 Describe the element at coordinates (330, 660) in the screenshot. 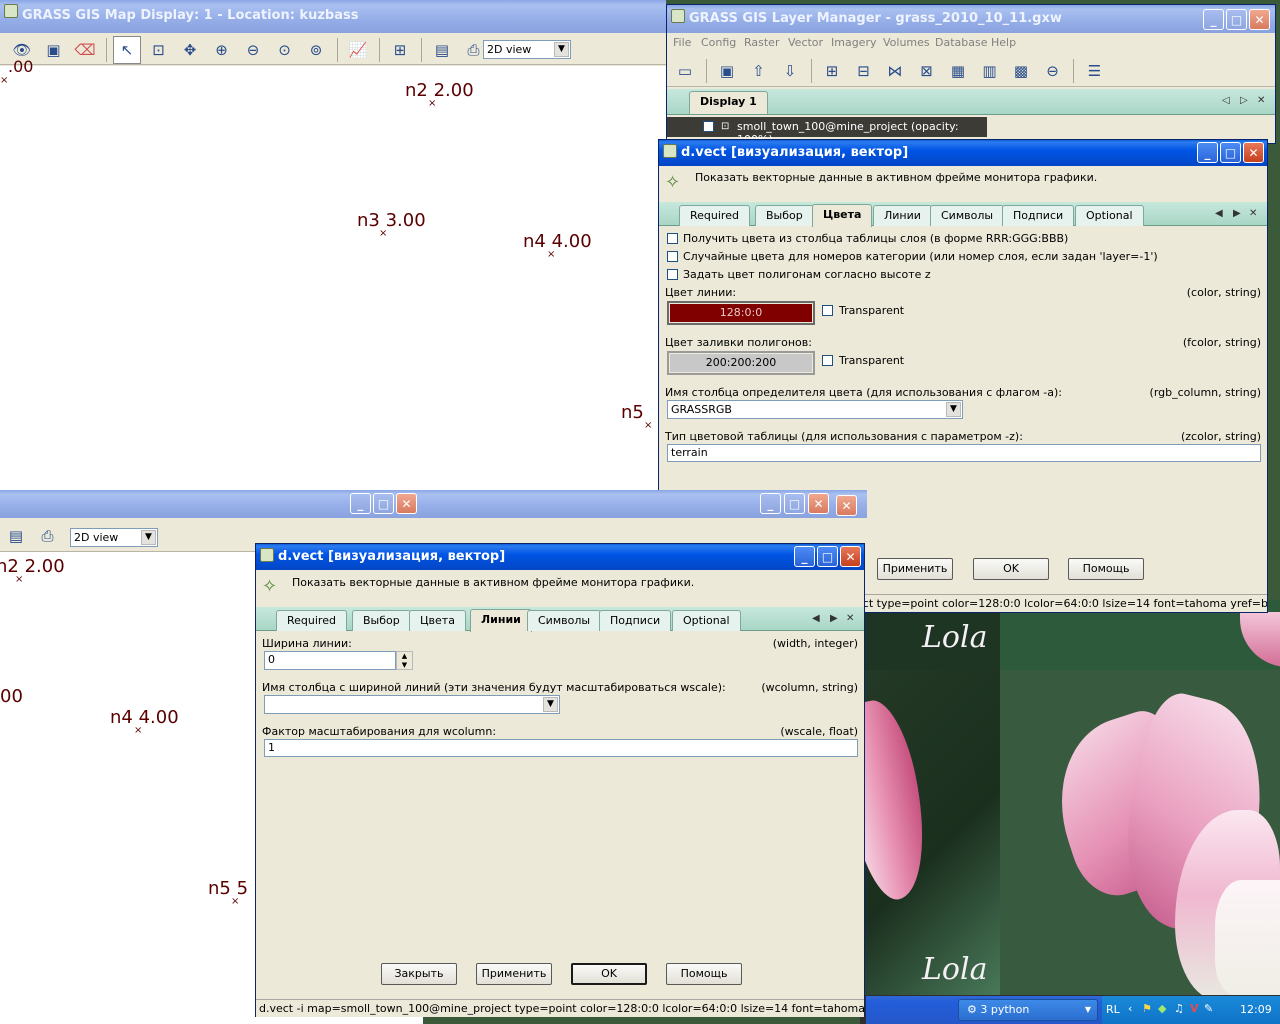

I see `width-input: 0` at that location.